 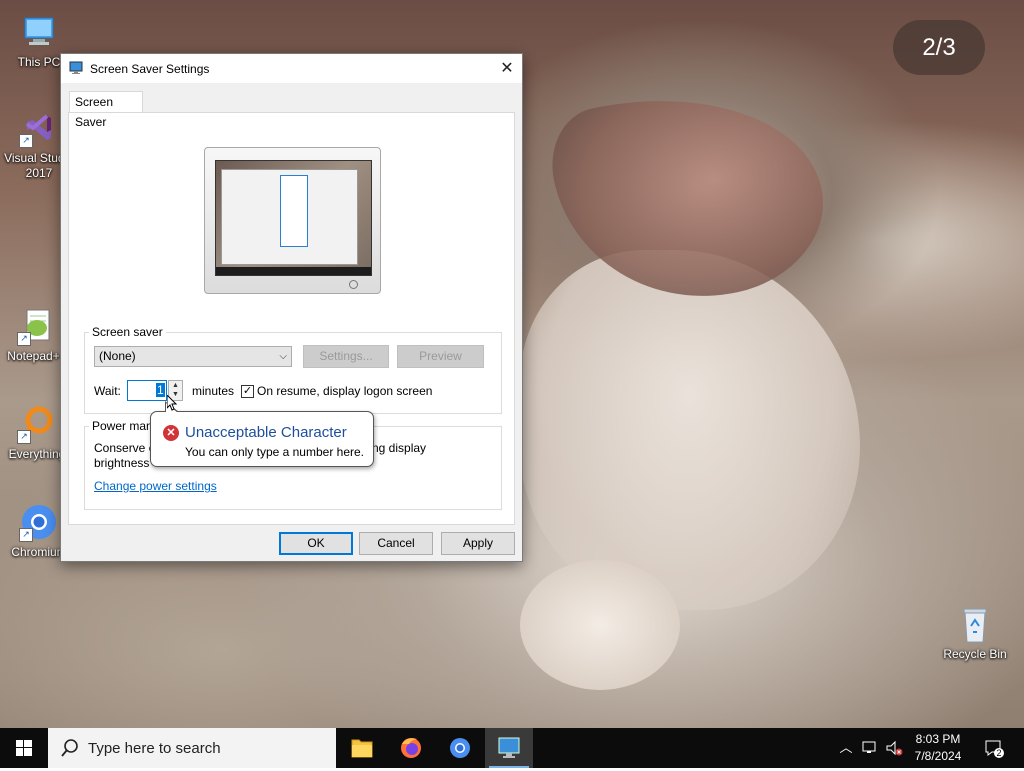 What do you see at coordinates (283, 356) in the screenshot?
I see `chevron-down-icon: ⌵` at bounding box center [283, 356].